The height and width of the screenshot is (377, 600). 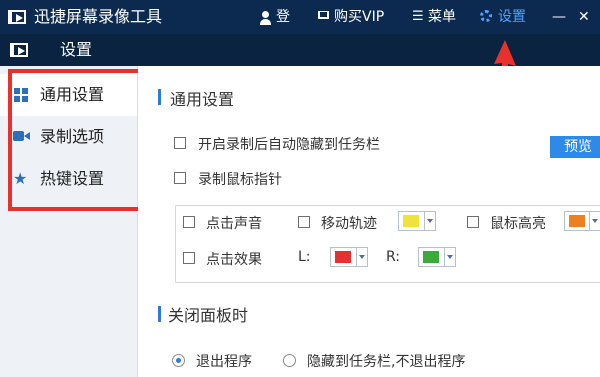 What do you see at coordinates (189, 222) in the screenshot?
I see `click-sound-checkbox` at bounding box center [189, 222].